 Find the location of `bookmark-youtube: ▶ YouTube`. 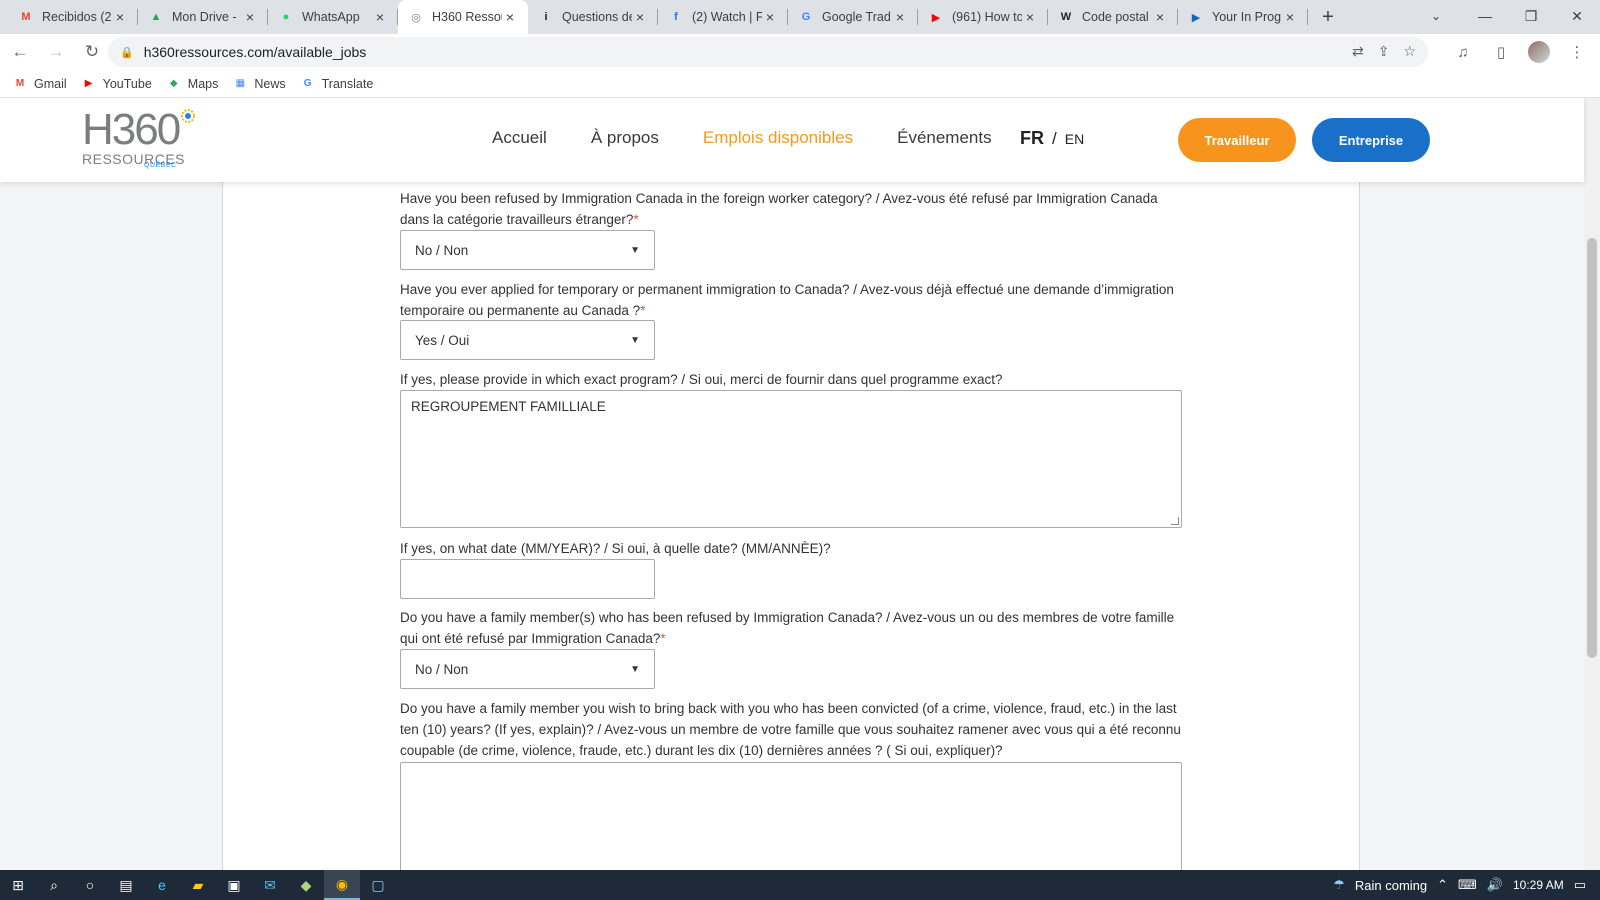

bookmark-youtube: ▶ YouTube is located at coordinates (116, 84).